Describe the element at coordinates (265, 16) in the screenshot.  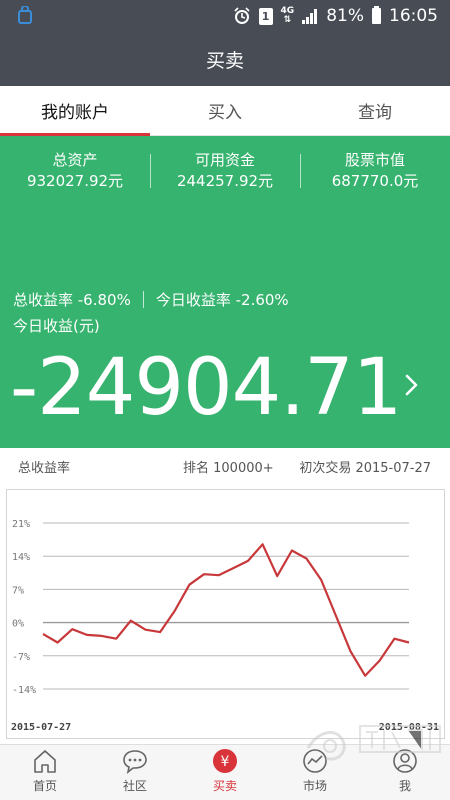
I see `sim-icon: 1` at that location.